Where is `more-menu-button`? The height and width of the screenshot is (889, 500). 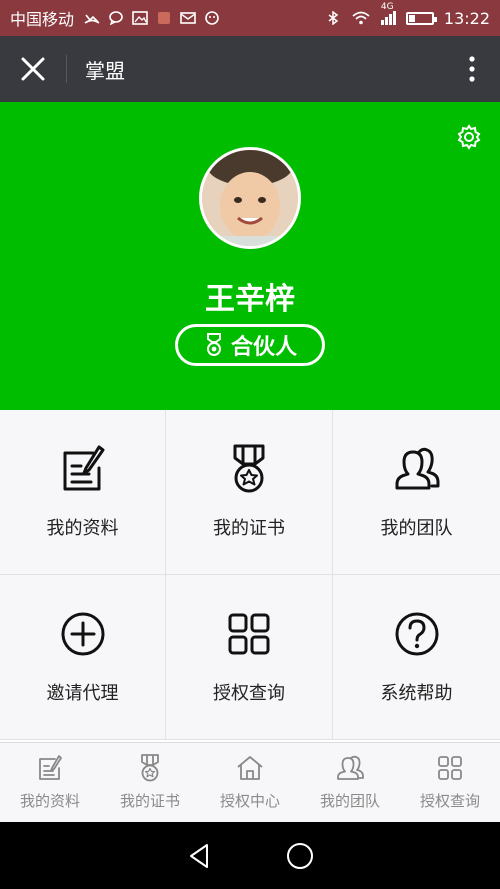 more-menu-button is located at coordinates (472, 69).